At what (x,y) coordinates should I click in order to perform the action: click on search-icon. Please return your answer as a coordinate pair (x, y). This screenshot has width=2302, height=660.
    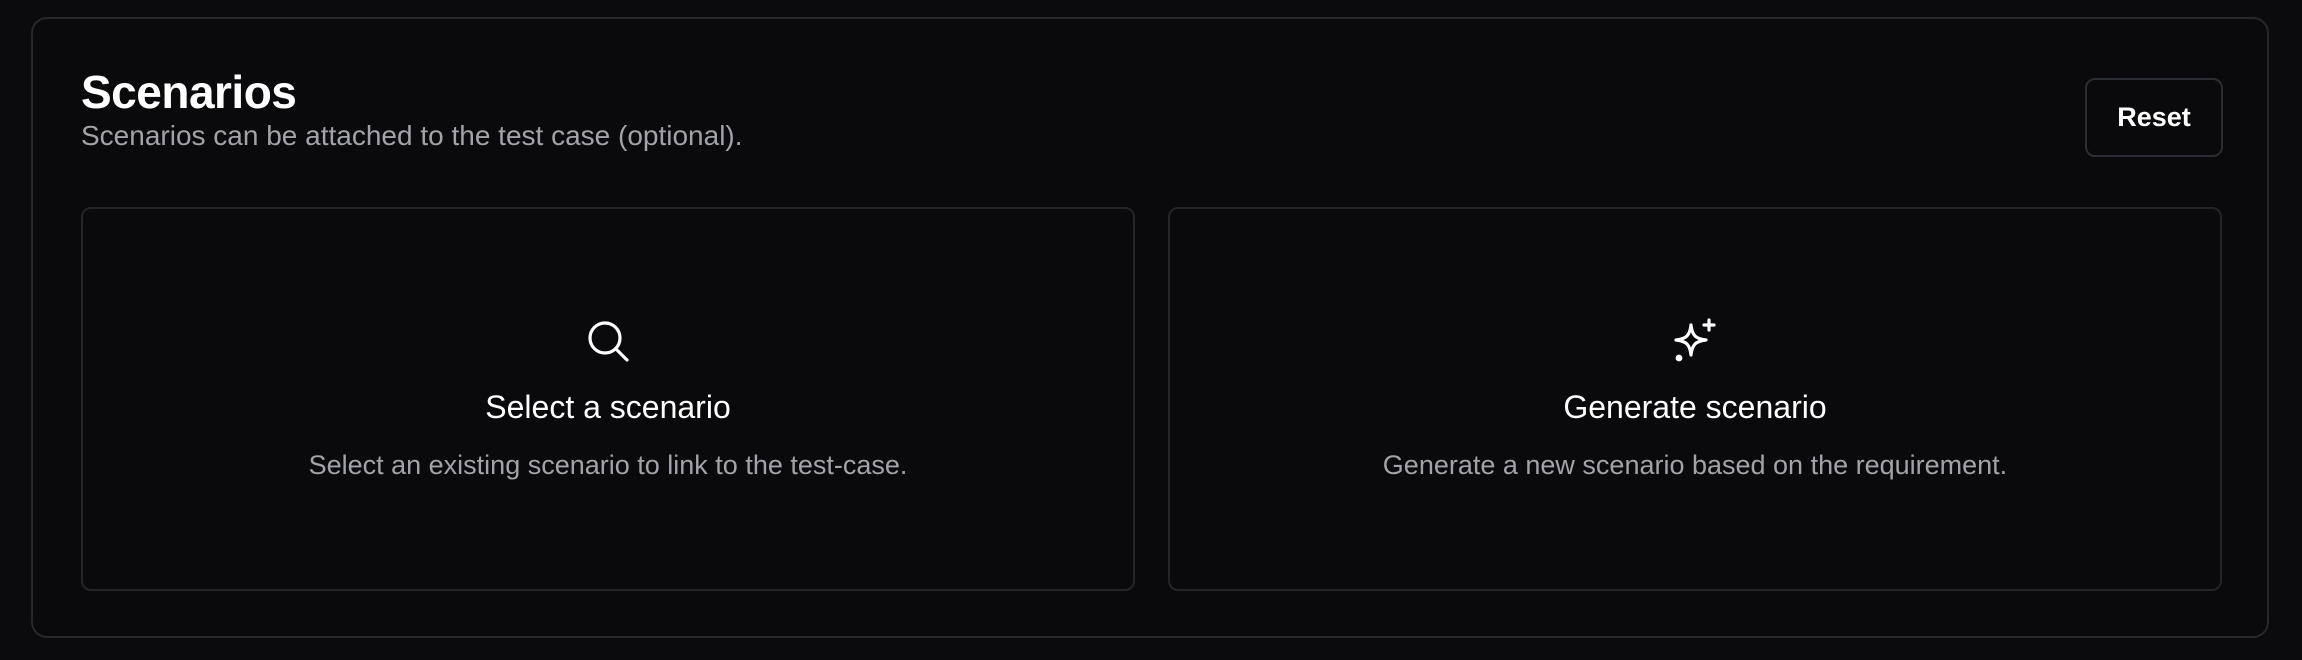
    Looking at the image, I should click on (608, 341).